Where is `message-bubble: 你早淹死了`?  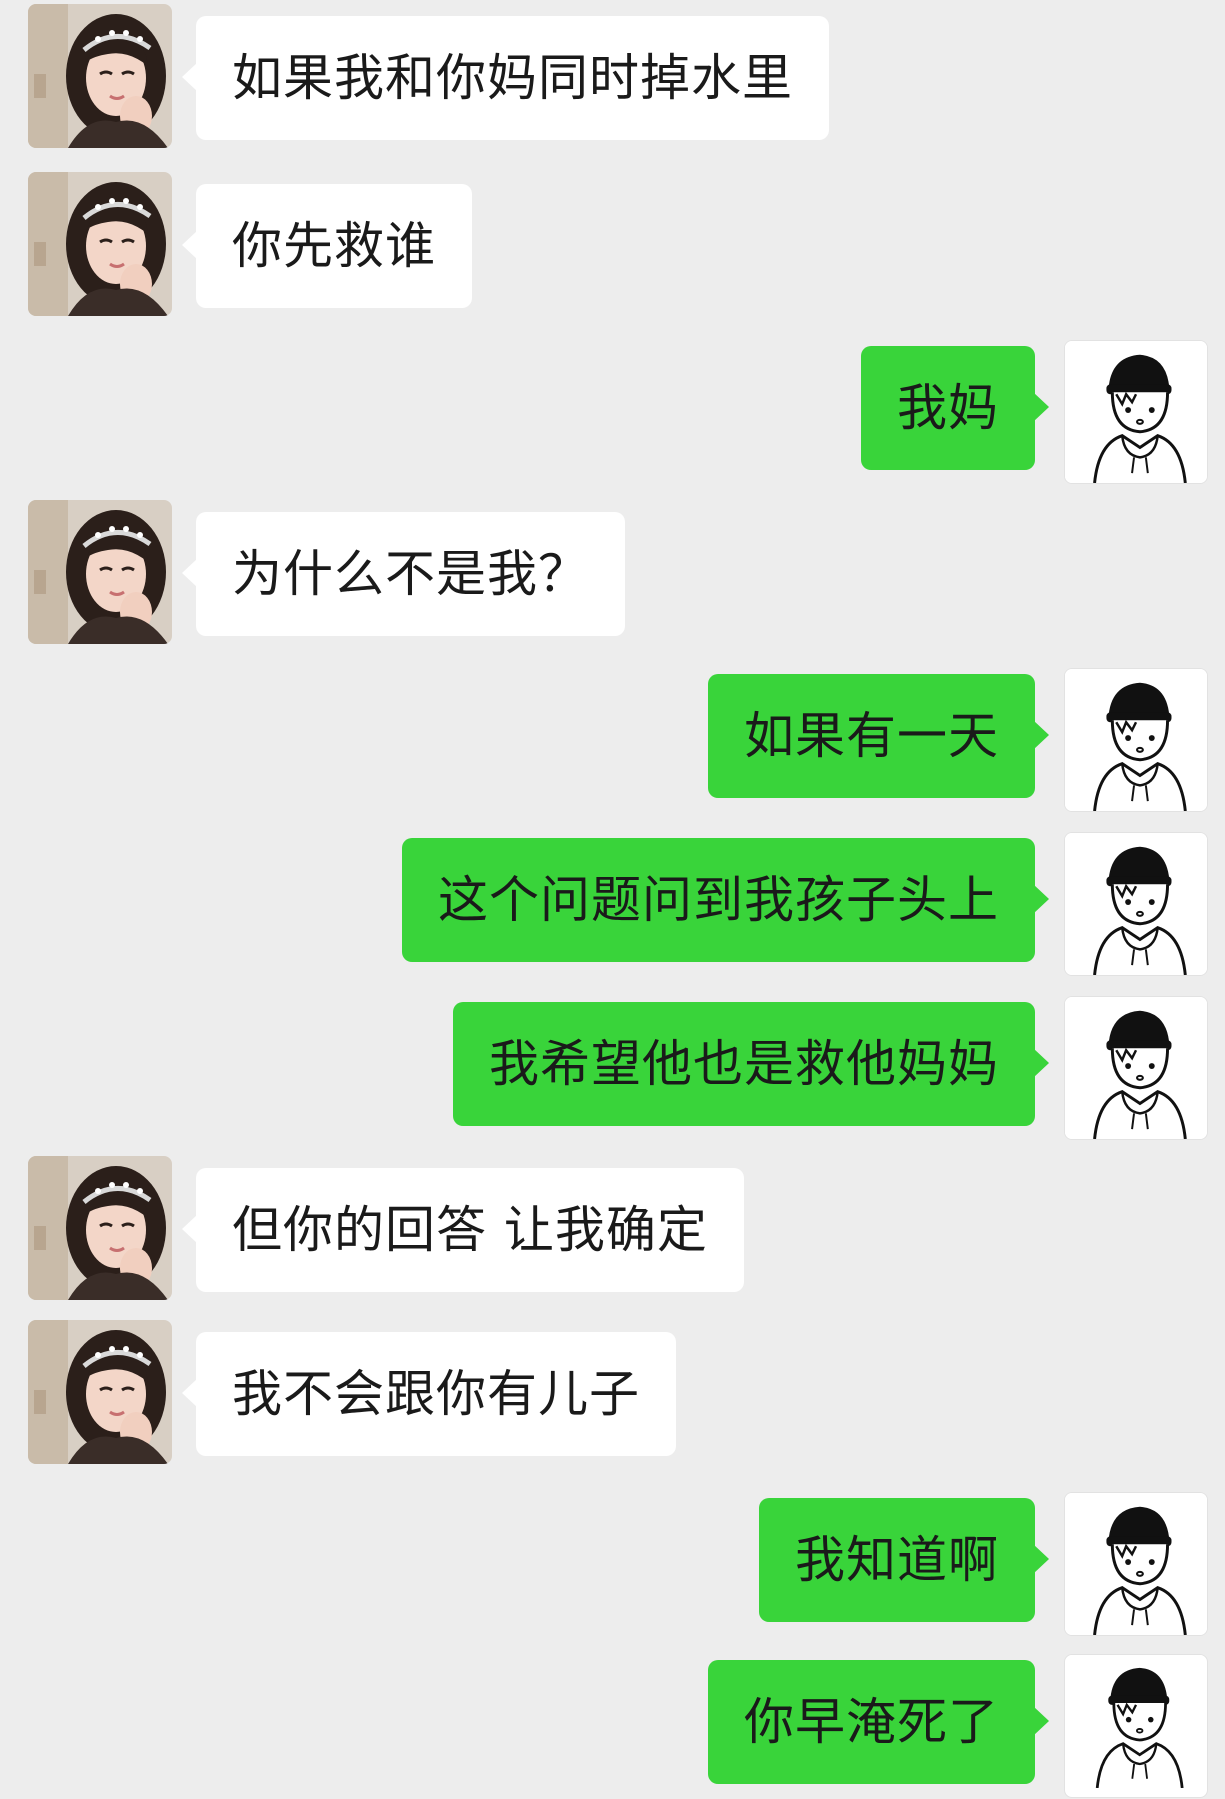
message-bubble: 你早淹死了 is located at coordinates (878, 1722).